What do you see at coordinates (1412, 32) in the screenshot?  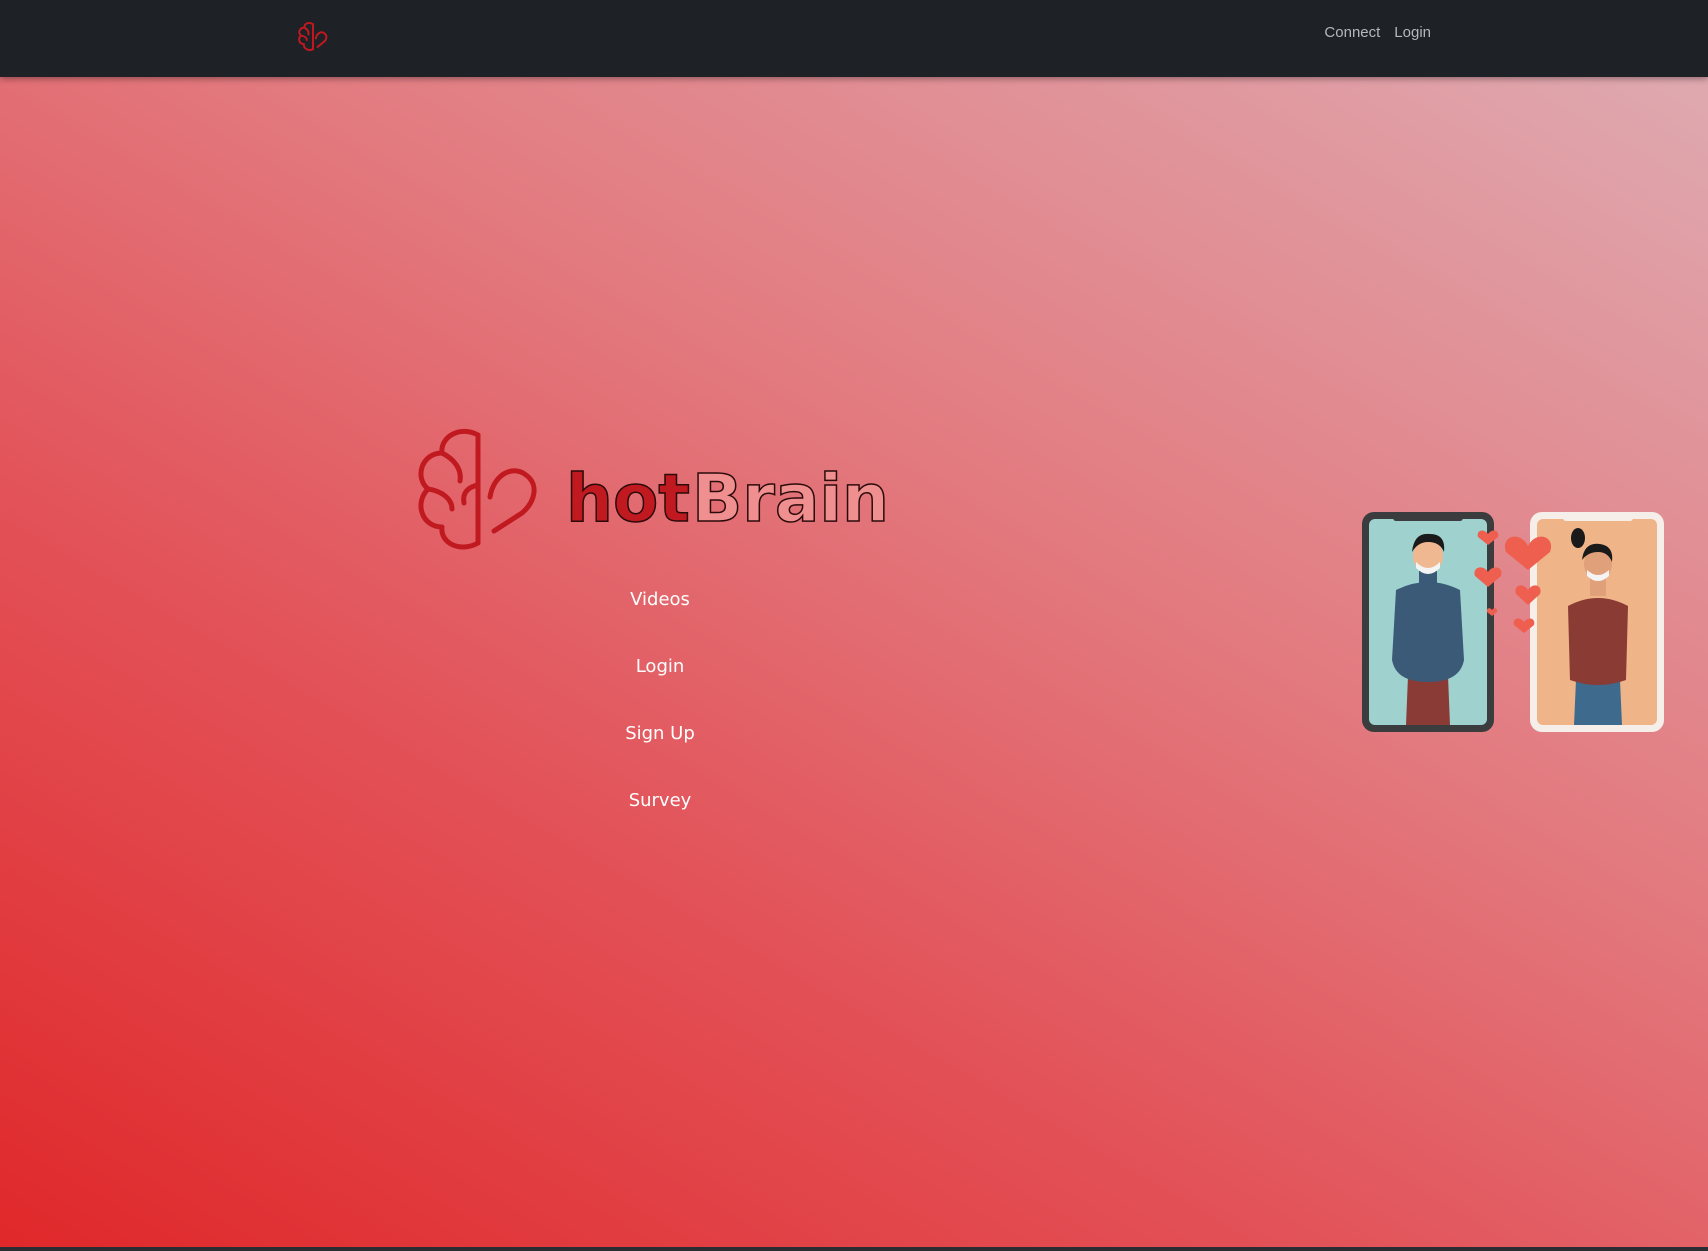 I see `nav-login-link: Login` at bounding box center [1412, 32].